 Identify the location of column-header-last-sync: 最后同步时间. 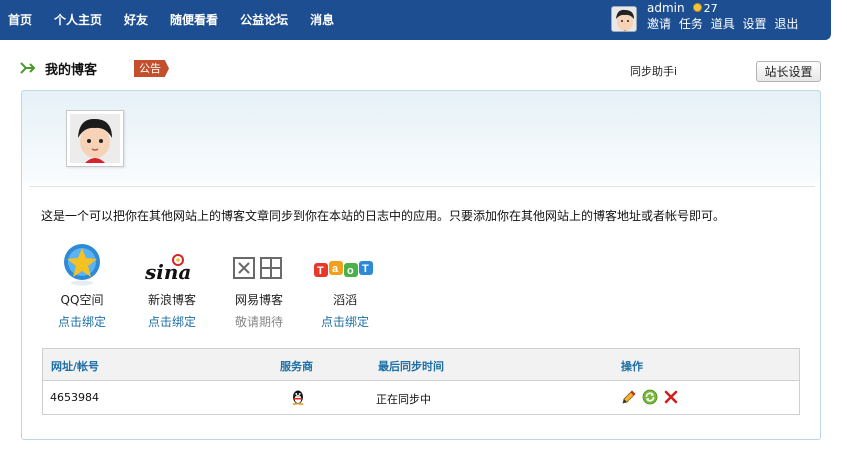
(411, 366).